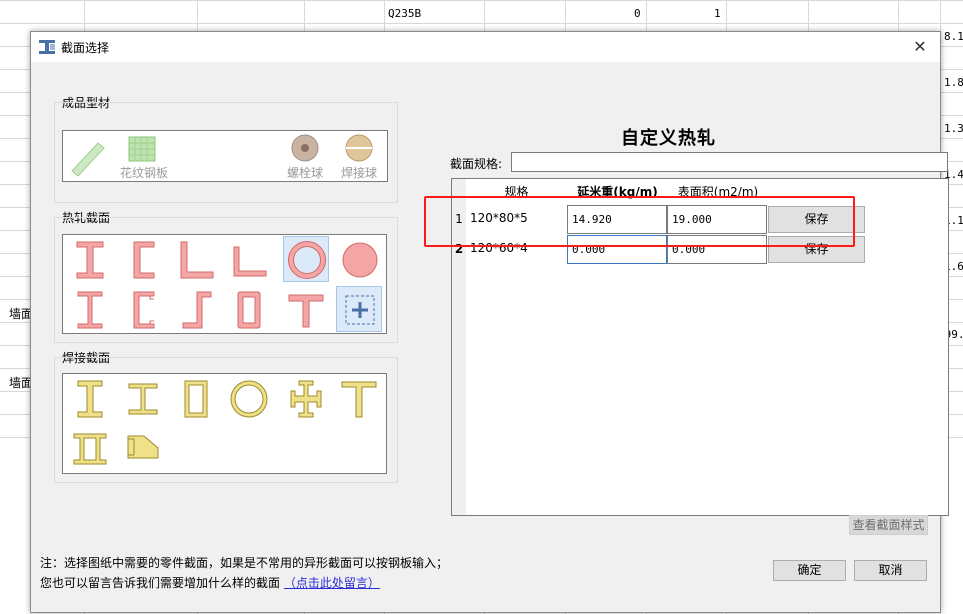  What do you see at coordinates (224, 284) in the screenshot?
I see `hot-rolled-gallery` at bounding box center [224, 284].